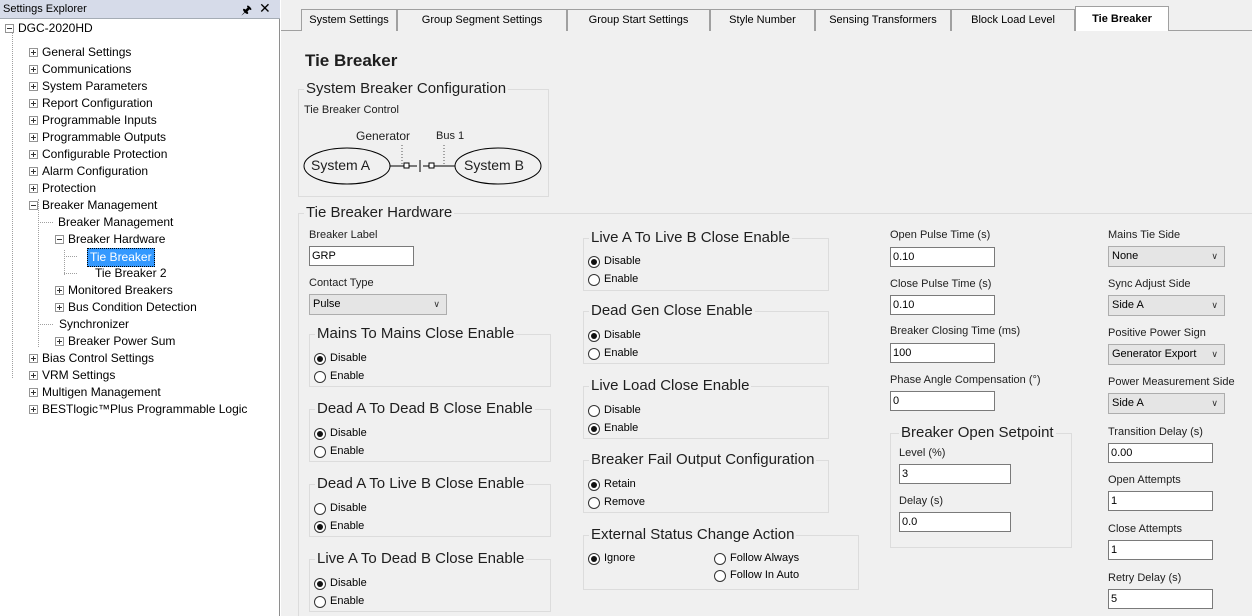  Describe the element at coordinates (1166, 305) in the screenshot. I see `sync-adjust-side-select: Side A ∨` at that location.